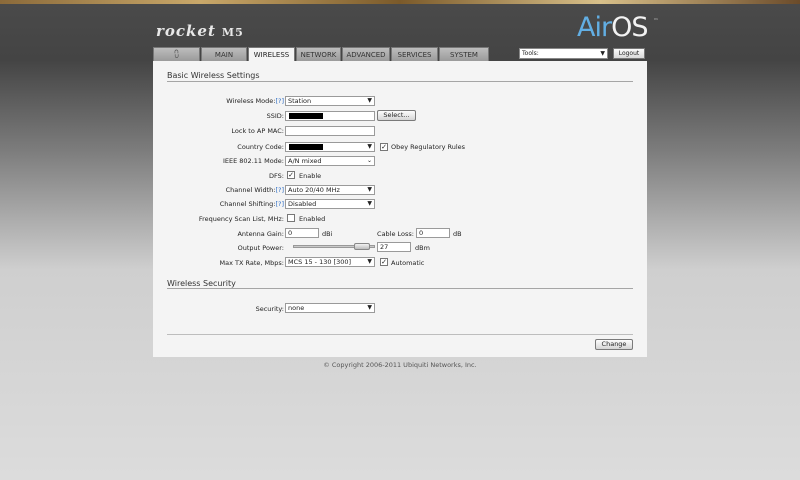 This screenshot has height=480, width=800. I want to click on wireless-mode-label-text: Wireless Mode:, so click(251, 101).